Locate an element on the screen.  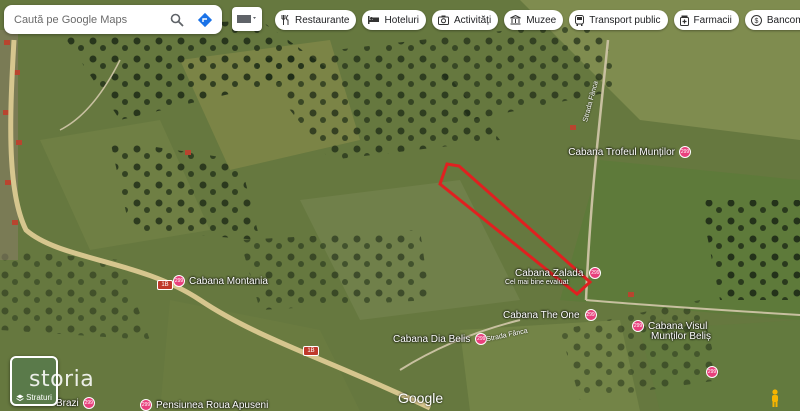
place-pensiunea-roua: 299 Pensiunea Roua Apuseni is located at coordinates (204, 405).